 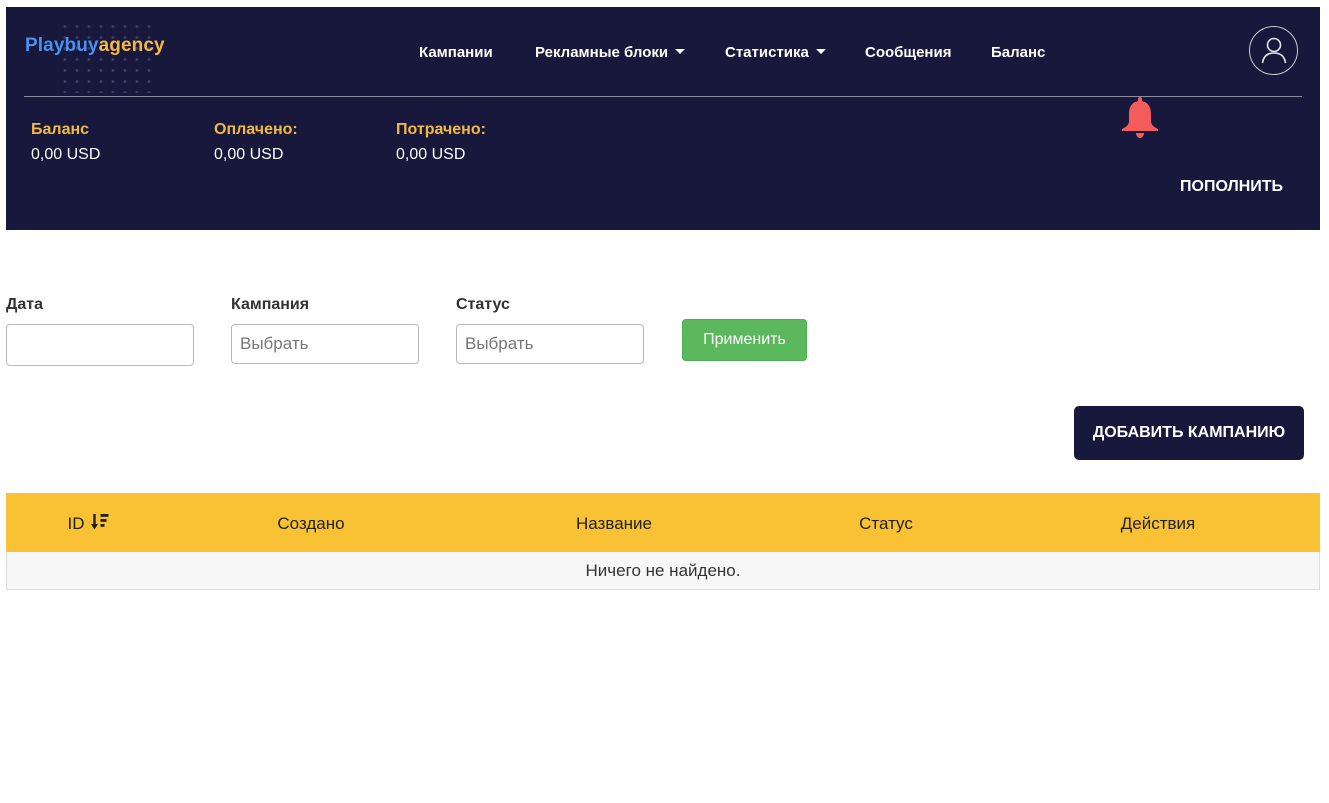 What do you see at coordinates (483, 304) in the screenshot?
I see `status-filter-label: Статус` at bounding box center [483, 304].